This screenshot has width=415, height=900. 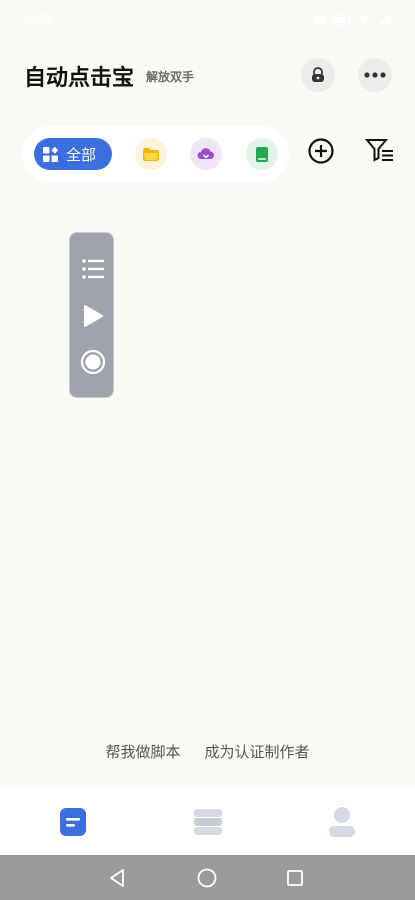 I want to click on add-script-button, so click(x=321, y=151).